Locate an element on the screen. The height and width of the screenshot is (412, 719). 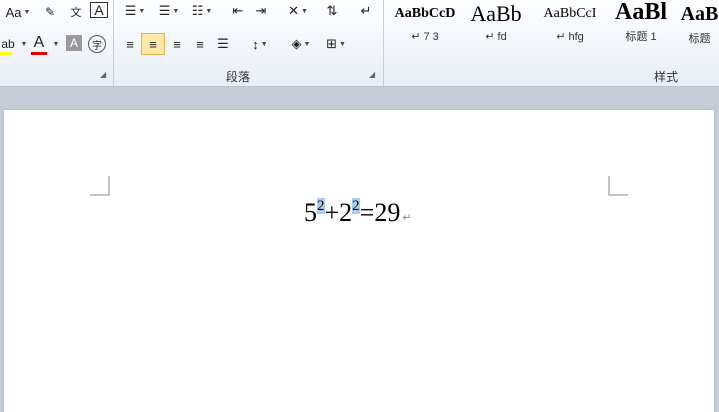
borders-icon: ⊞ is located at coordinates (331, 43).